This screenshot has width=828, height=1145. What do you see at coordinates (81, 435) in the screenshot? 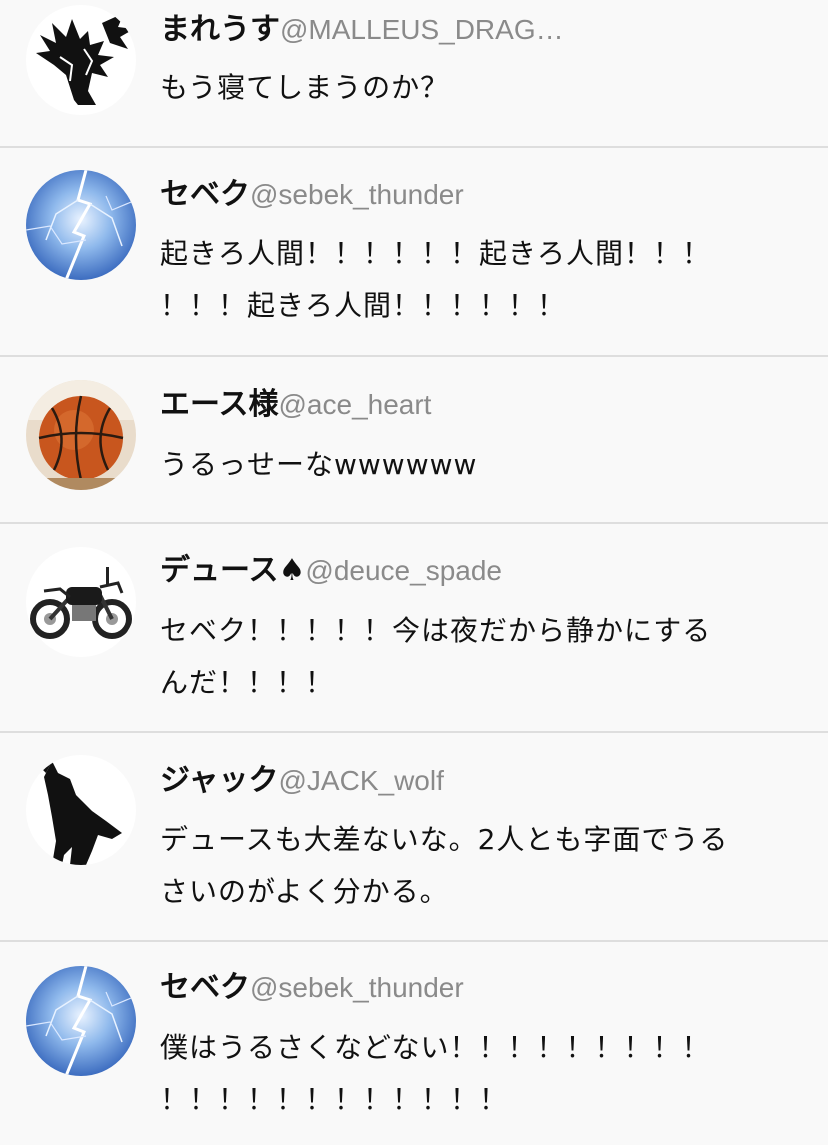
I see `basketball-avatar-icon` at bounding box center [81, 435].